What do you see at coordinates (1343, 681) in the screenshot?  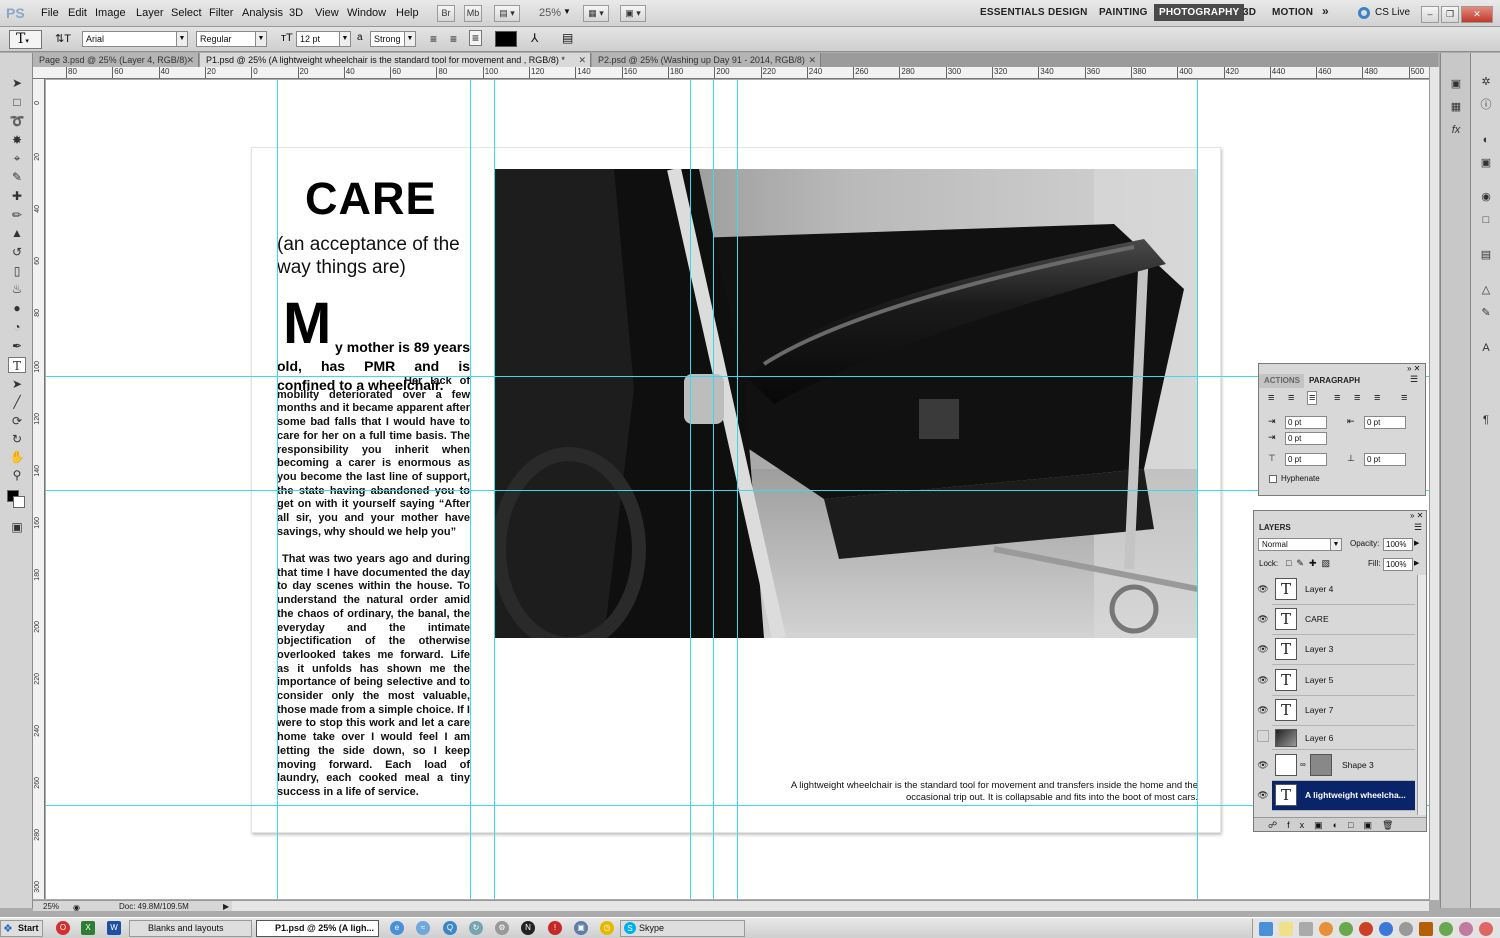 I see `layer-row-layer-5: T Layer 5` at bounding box center [1343, 681].